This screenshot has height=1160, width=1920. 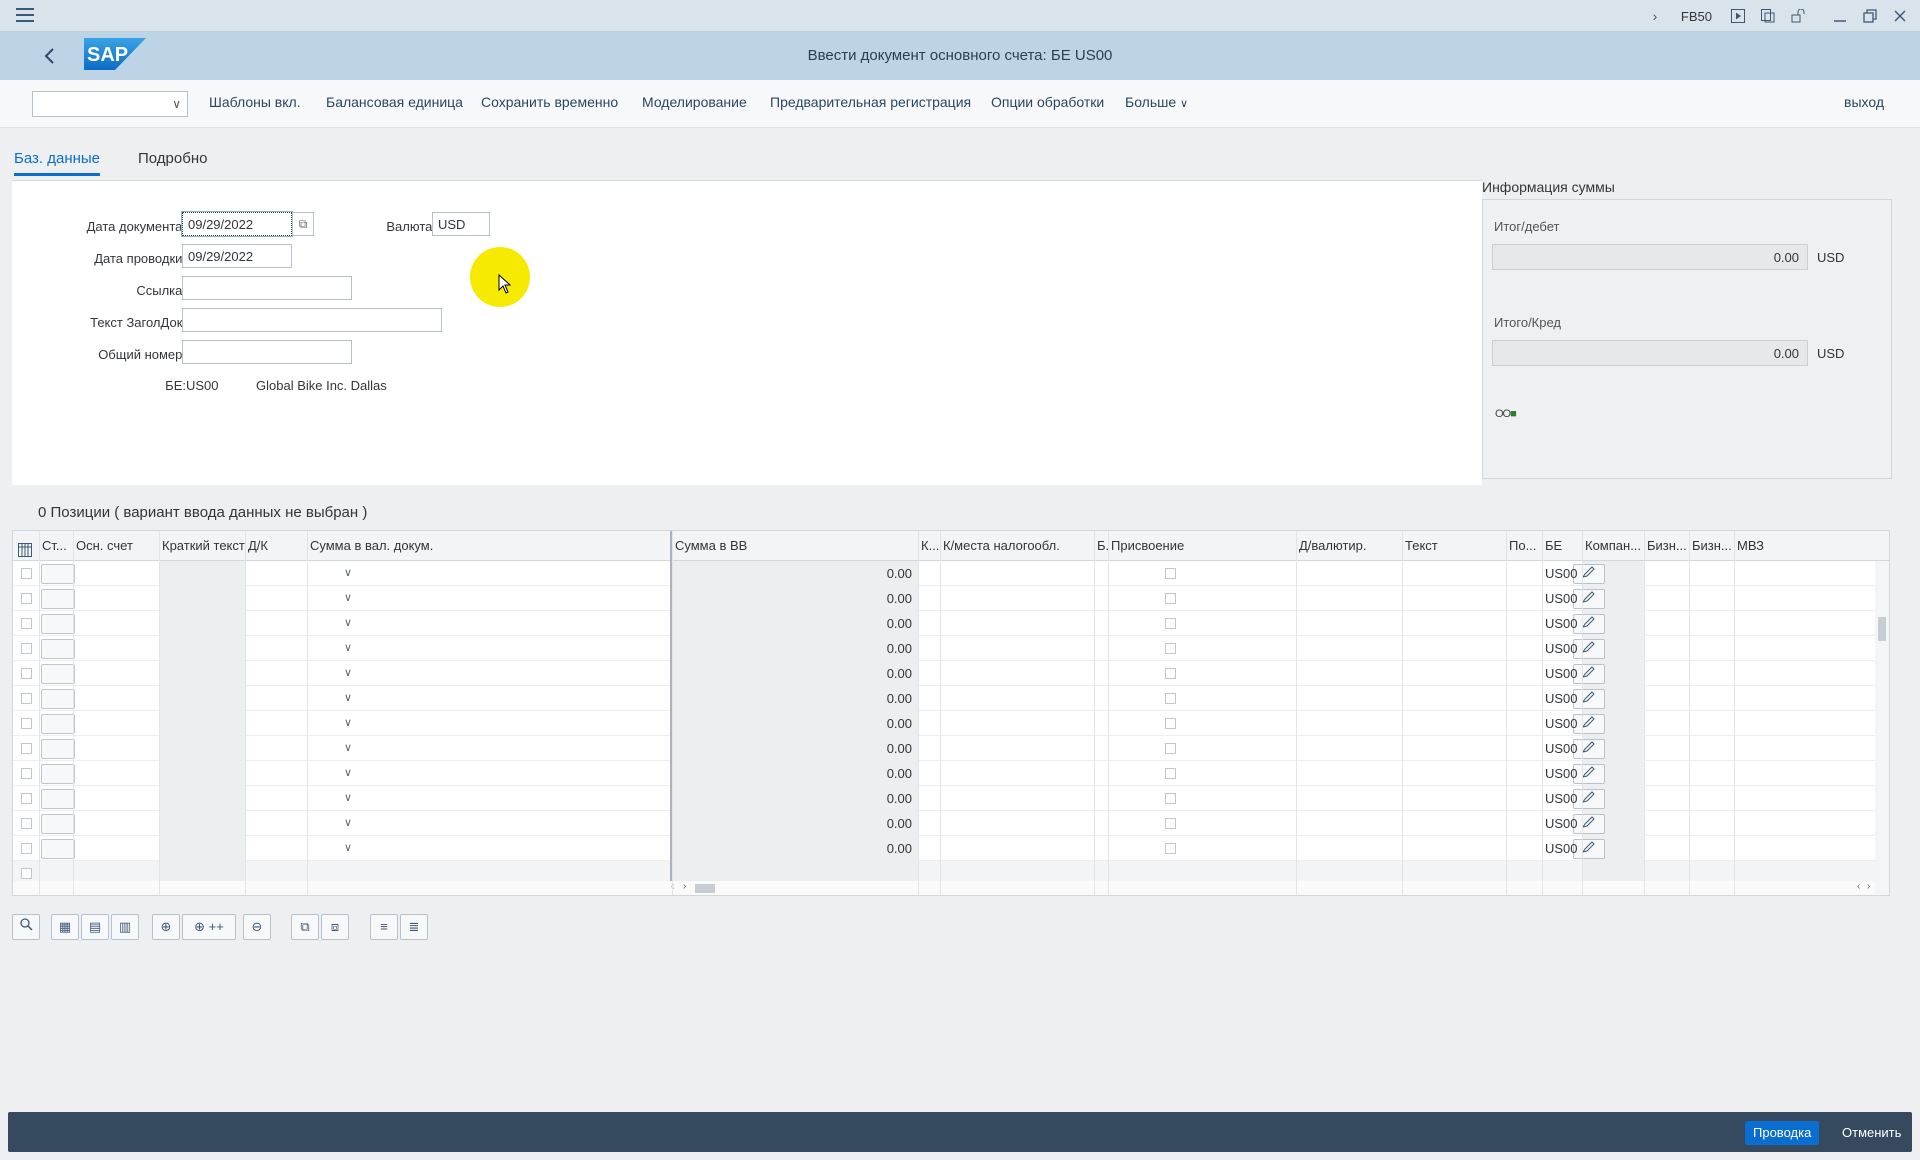 What do you see at coordinates (1655, 16) in the screenshot?
I see `chevron-right-icon: ›` at bounding box center [1655, 16].